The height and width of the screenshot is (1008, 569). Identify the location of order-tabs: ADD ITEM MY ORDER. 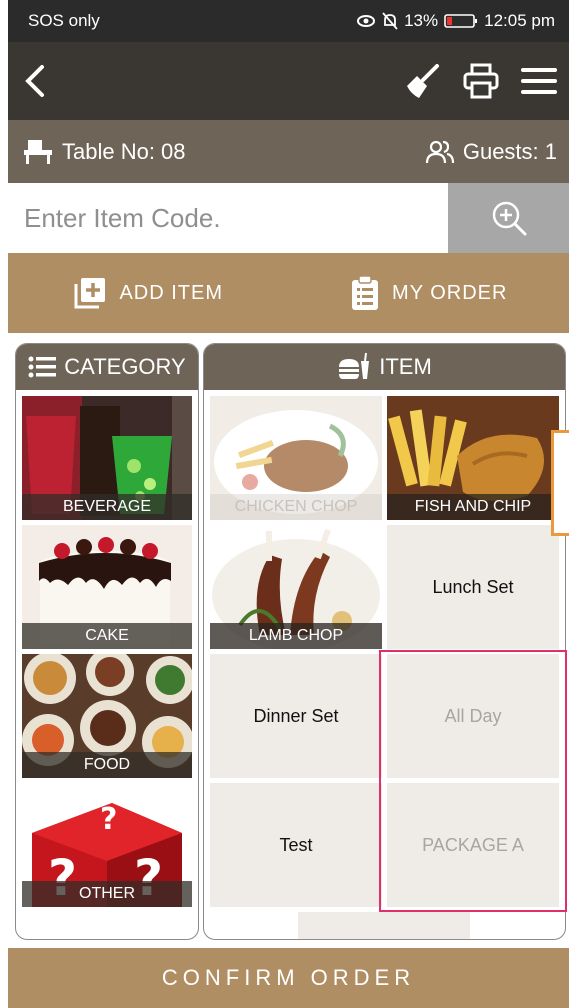
(288, 294).